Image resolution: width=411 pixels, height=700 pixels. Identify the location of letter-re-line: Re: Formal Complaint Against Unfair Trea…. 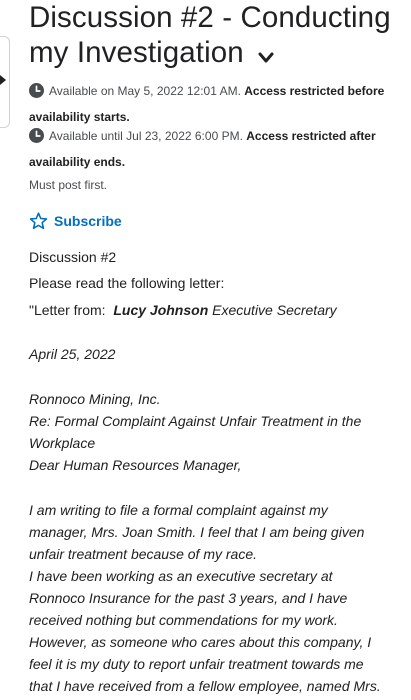
(195, 421).